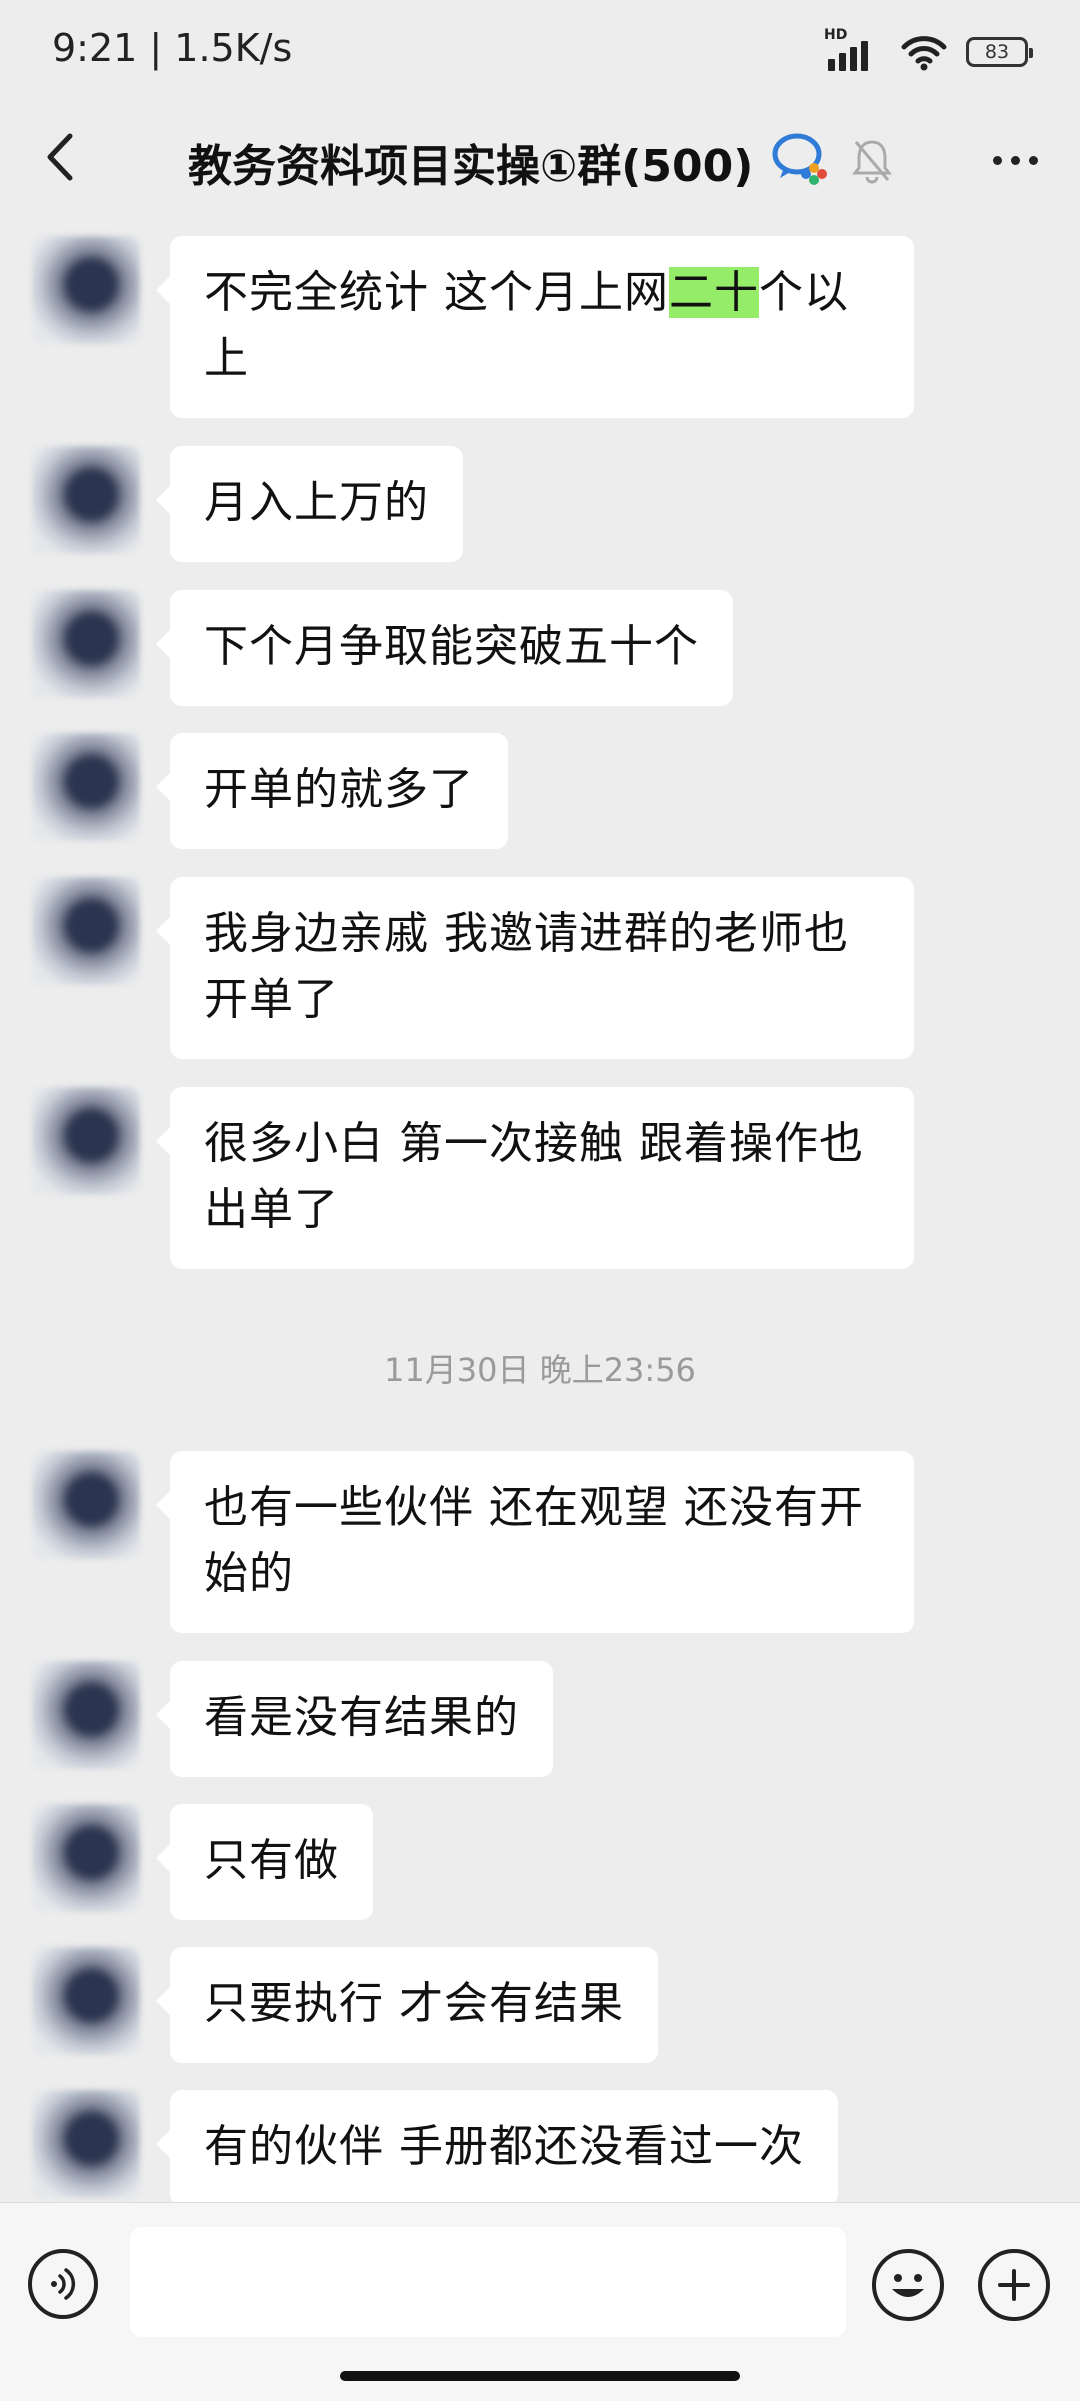 Image resolution: width=1080 pixels, height=2401 pixels. I want to click on message-bubble: 下个月争取能突破五十个, so click(444, 648).